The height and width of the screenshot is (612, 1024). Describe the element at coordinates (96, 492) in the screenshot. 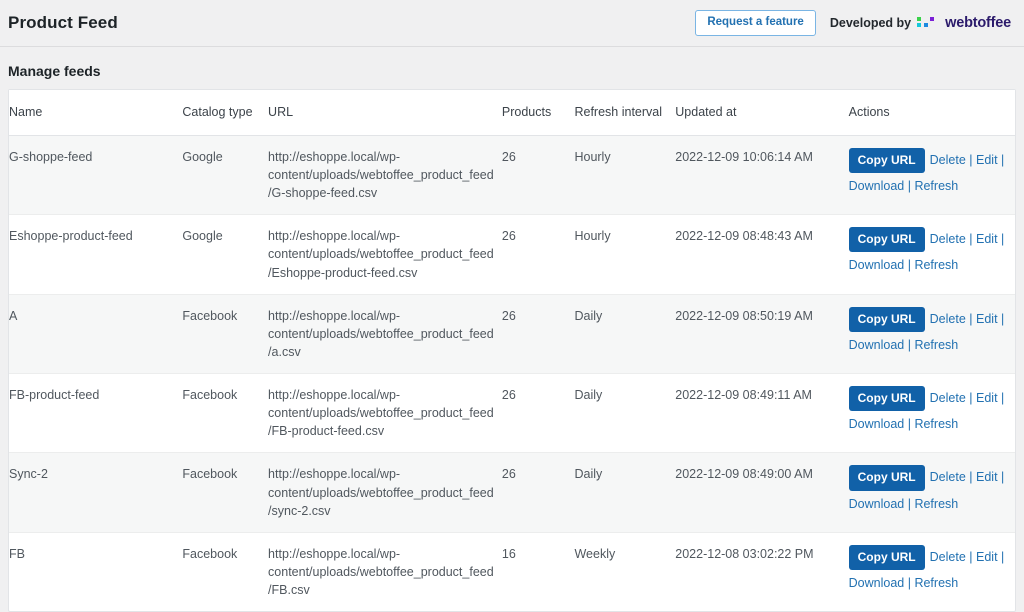

I see `cell-name: Sync-2` at that location.